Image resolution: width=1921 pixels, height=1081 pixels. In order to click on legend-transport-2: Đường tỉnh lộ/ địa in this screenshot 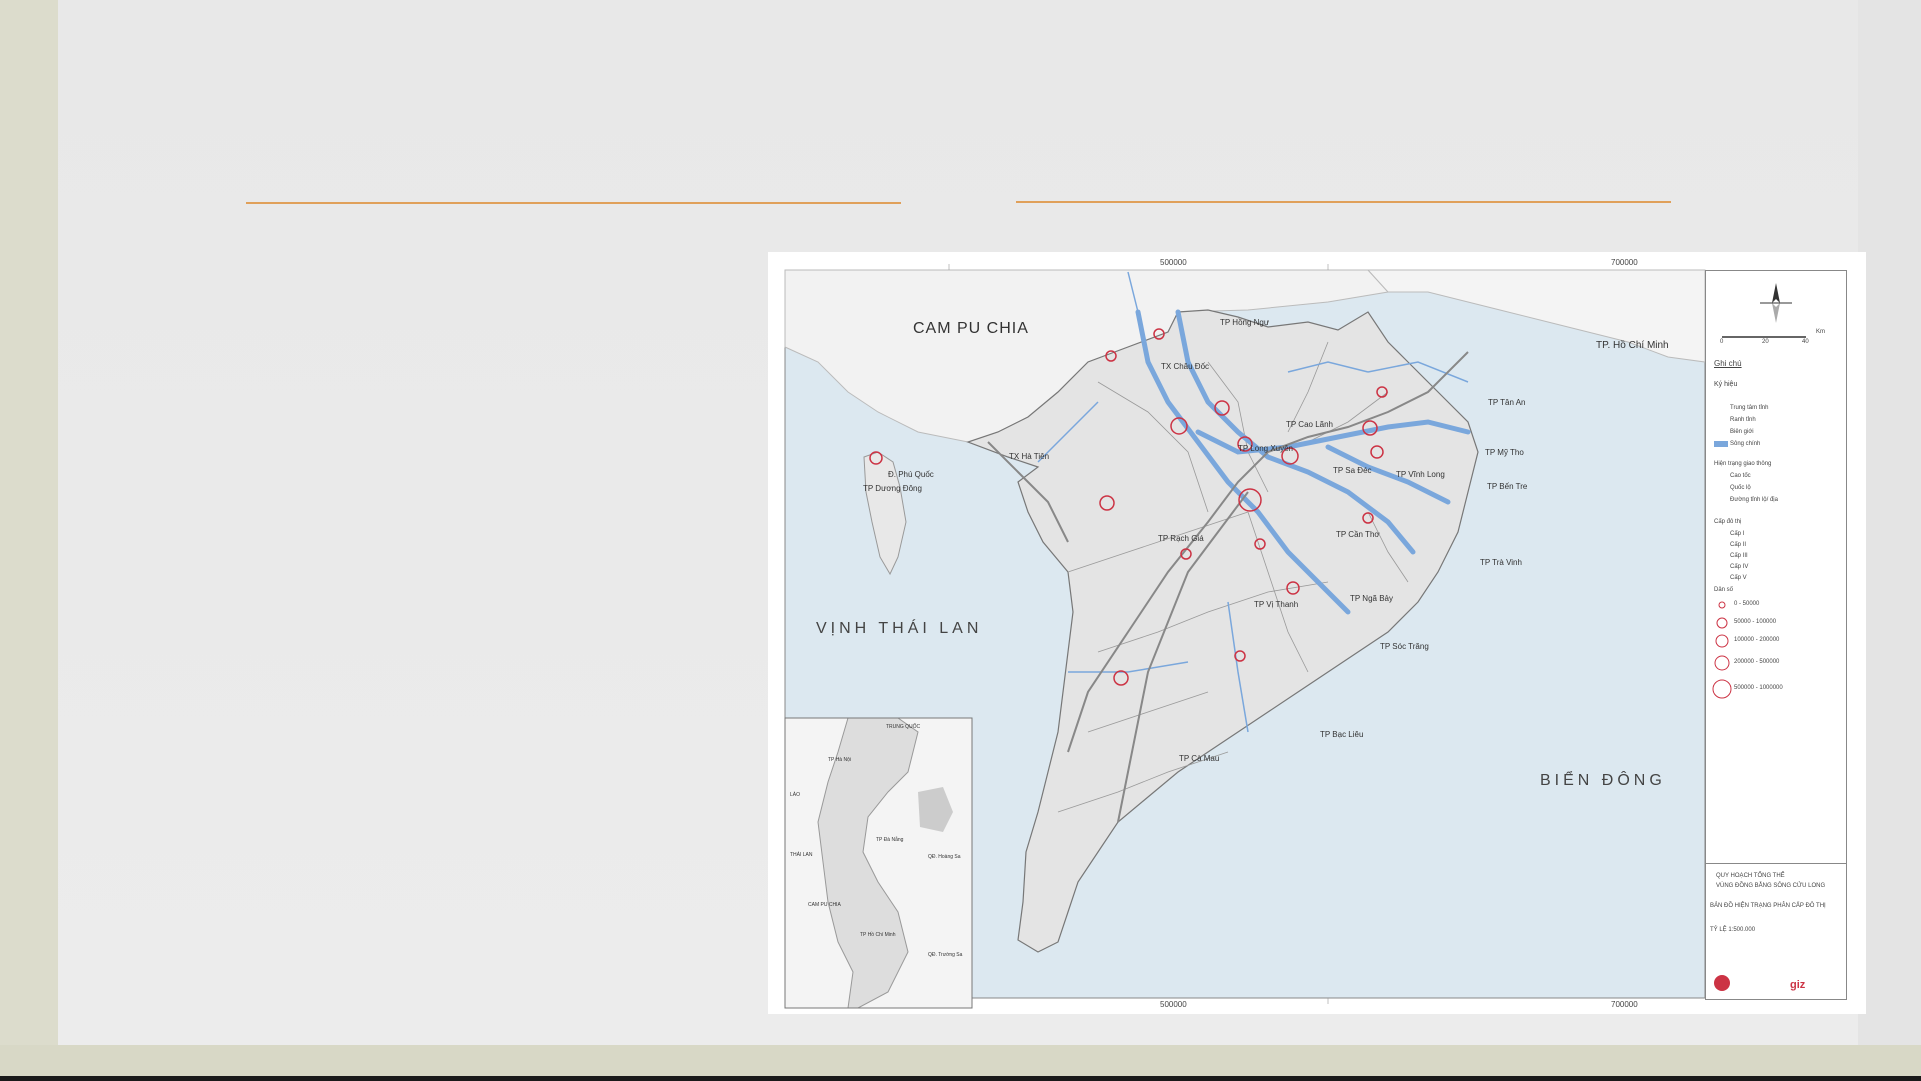, I will do `click(1754, 500)`.